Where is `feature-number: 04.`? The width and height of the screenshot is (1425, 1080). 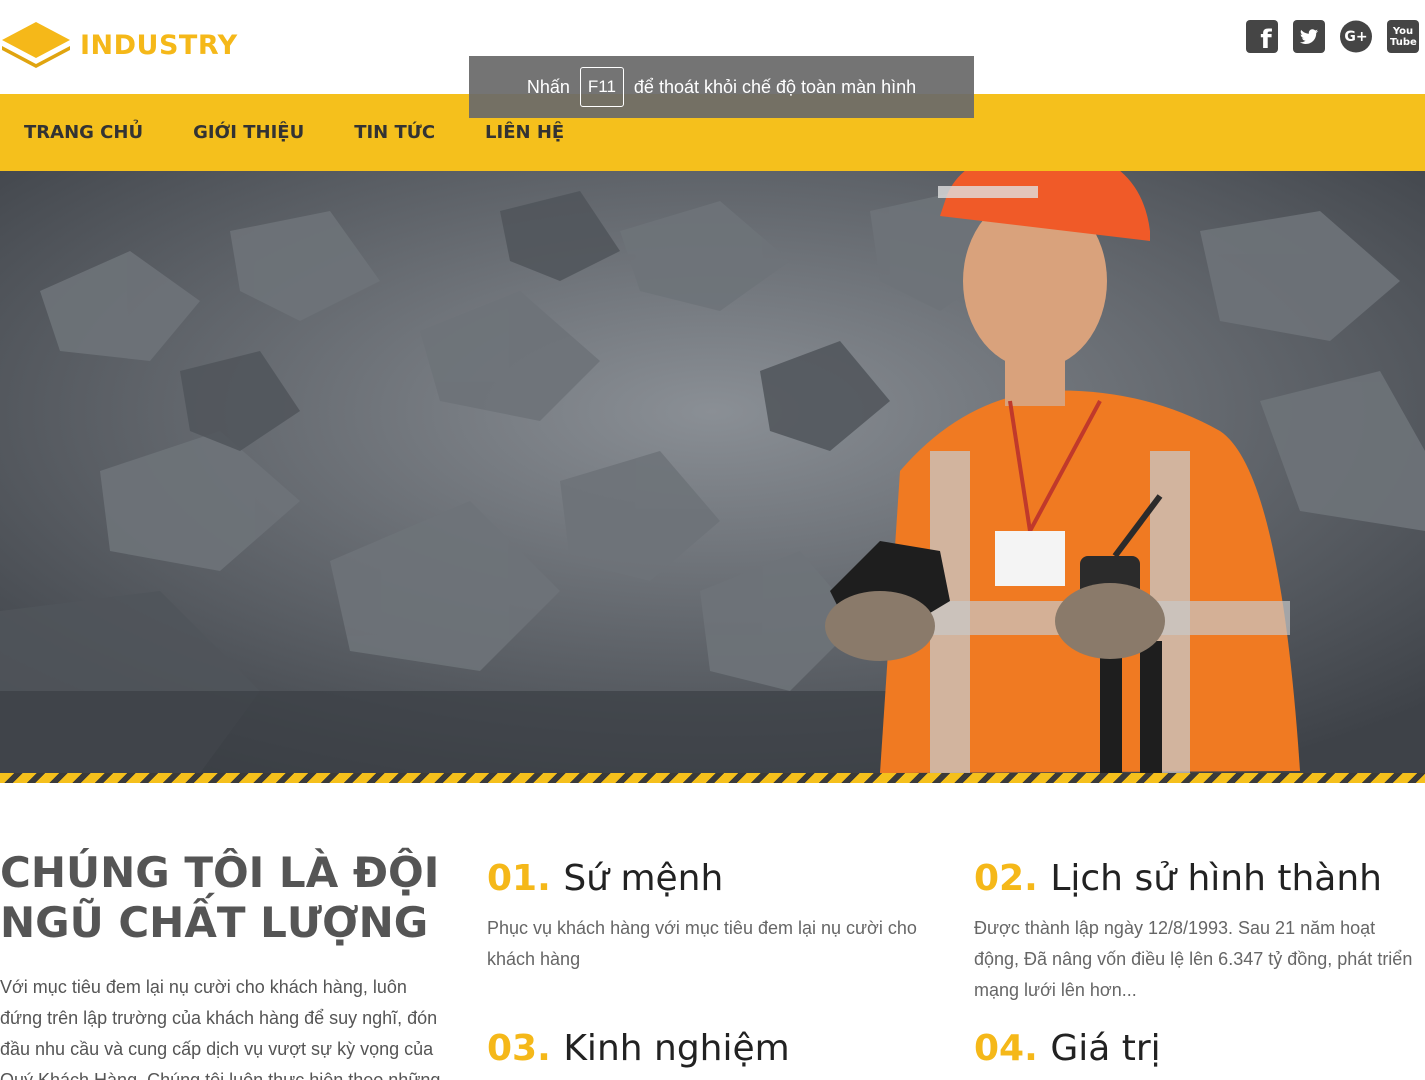
feature-number: 04. is located at coordinates (1006, 1048).